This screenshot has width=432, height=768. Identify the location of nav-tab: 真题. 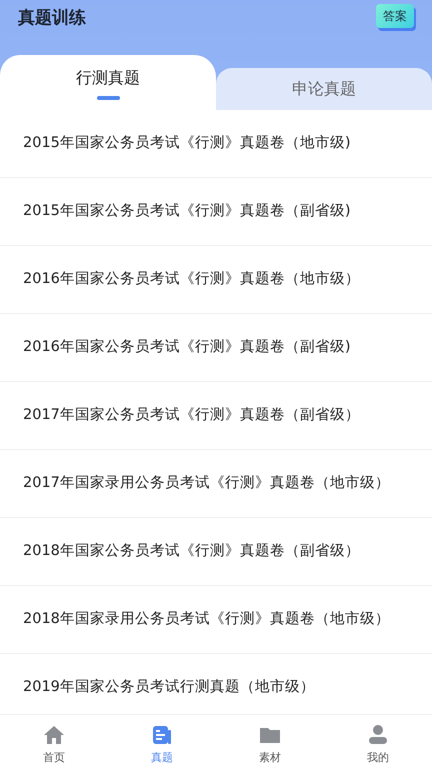
(162, 741).